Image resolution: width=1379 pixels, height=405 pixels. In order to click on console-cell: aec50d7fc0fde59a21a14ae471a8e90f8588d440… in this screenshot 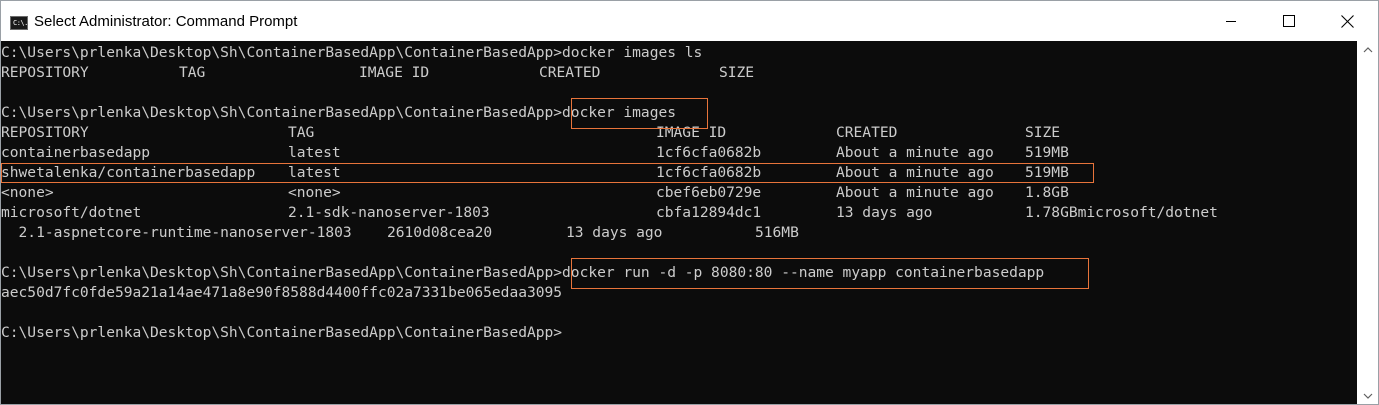, I will do `click(282, 292)`.